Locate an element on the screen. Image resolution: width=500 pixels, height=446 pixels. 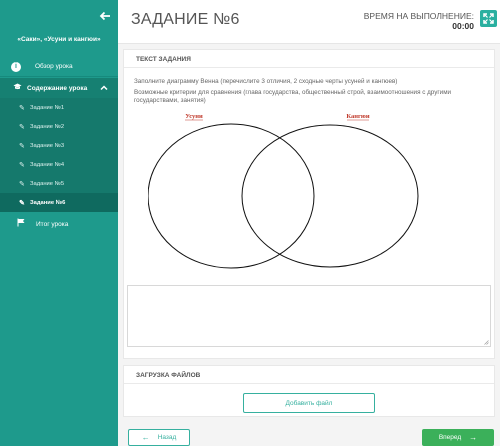
arrow-right-icon: → is located at coordinates (473, 437).